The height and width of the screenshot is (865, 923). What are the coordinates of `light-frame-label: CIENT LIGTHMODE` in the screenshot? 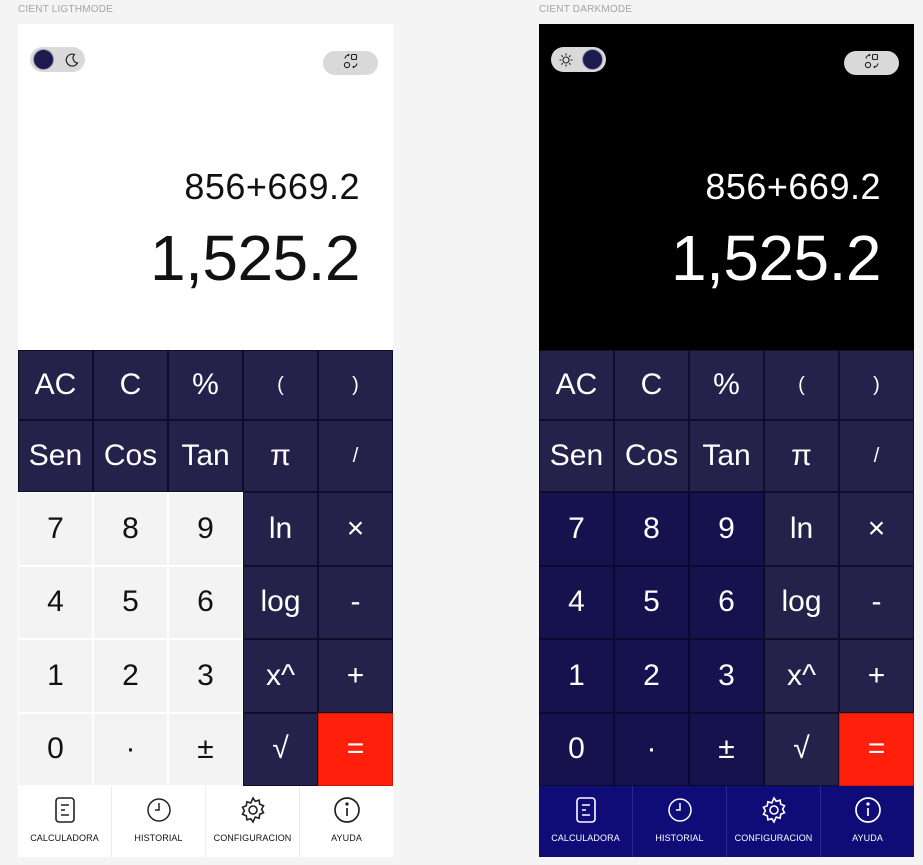 It's located at (66, 9).